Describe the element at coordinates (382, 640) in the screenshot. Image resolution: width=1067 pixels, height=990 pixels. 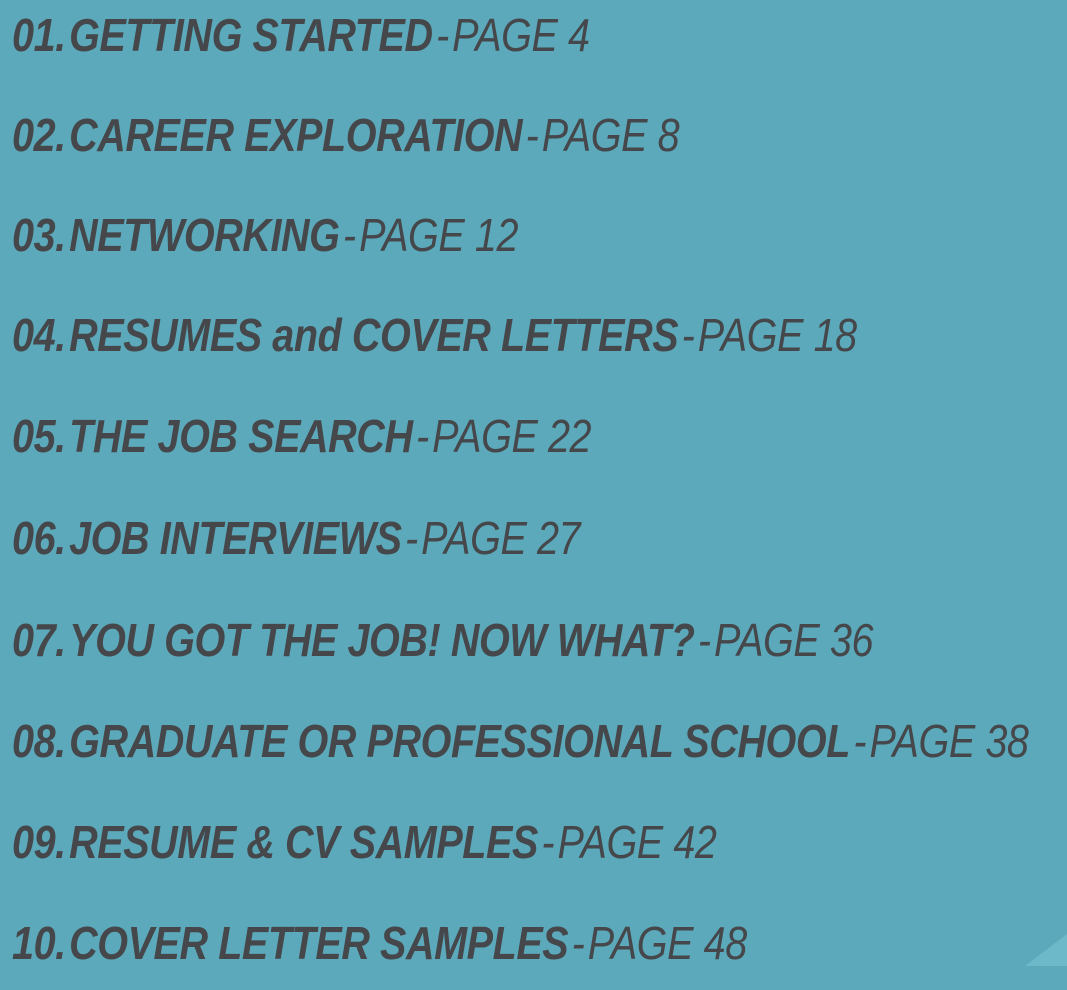
I see `toc-title: YOU GOT THE JOB! NOW WHAT?` at that location.